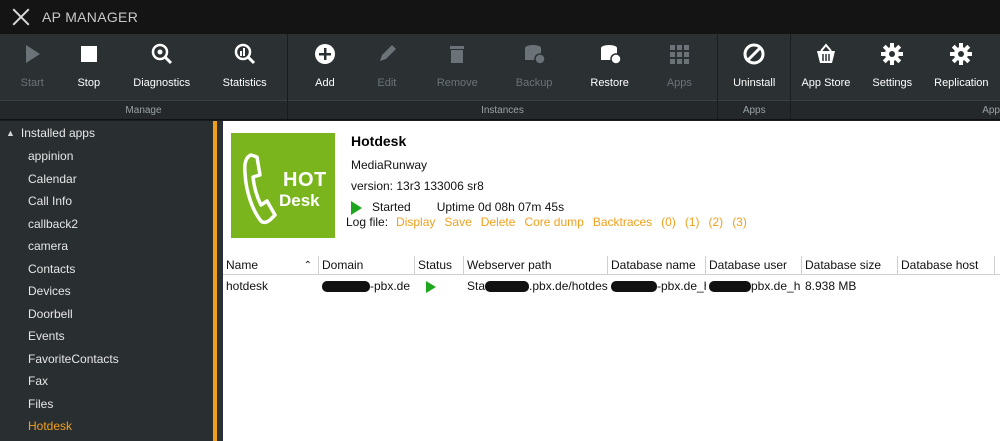 The image size is (1000, 441). What do you see at coordinates (457, 54) in the screenshot?
I see `trash-icon` at bounding box center [457, 54].